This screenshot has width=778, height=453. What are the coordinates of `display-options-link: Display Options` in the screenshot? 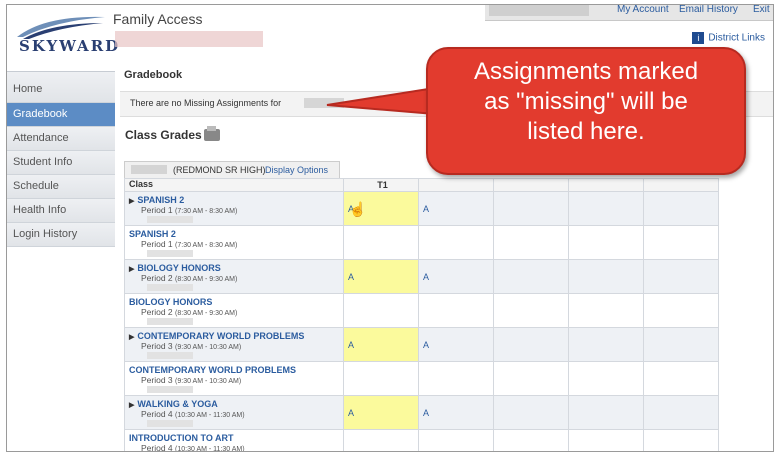 It's located at (296, 170).